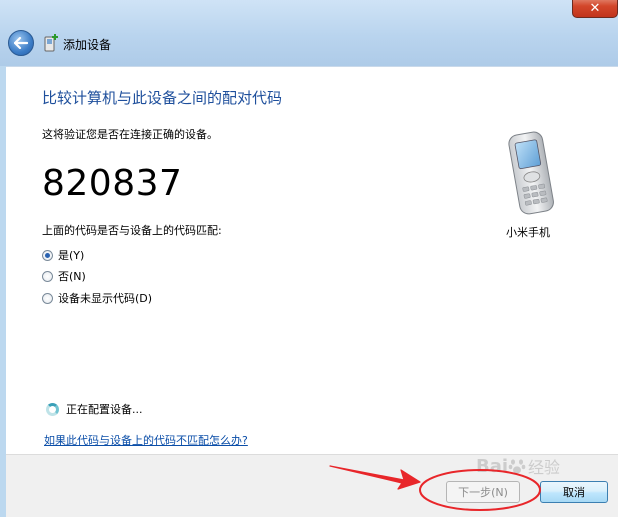 This screenshot has width=618, height=517. I want to click on help-link: 如果此代码与设备上的代码不匹配怎么办?, so click(146, 440).